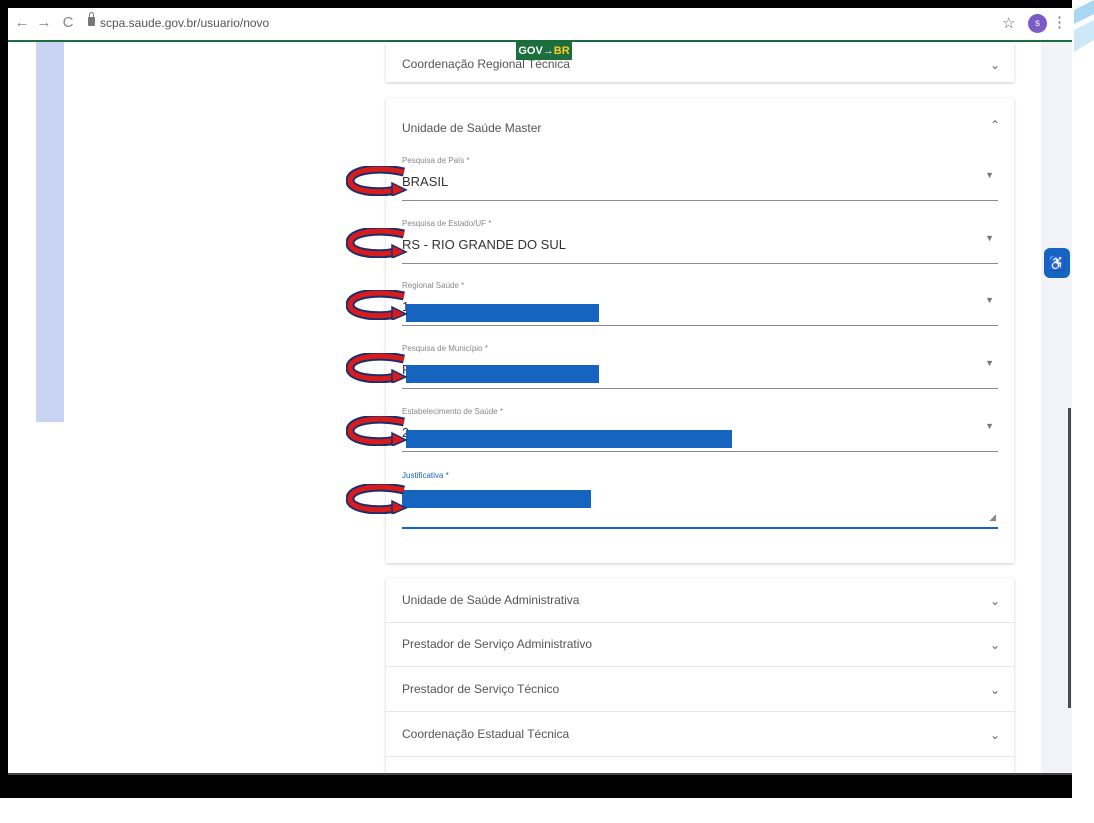  I want to click on profile-avatar: s, so click(1037, 23).